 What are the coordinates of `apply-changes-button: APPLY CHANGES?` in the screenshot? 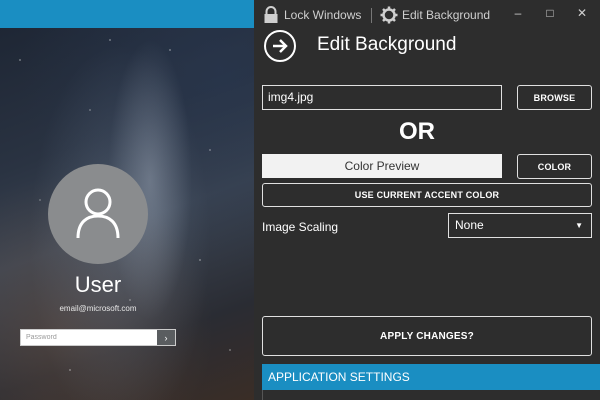 It's located at (427, 336).